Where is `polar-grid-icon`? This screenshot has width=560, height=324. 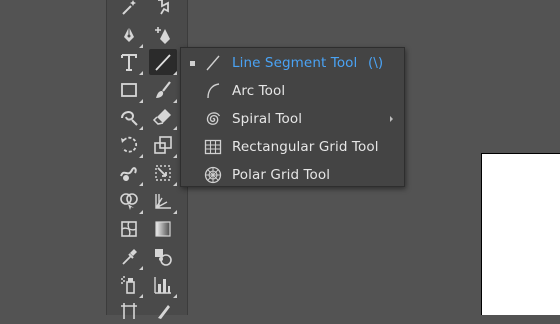 polar-grid-icon is located at coordinates (213, 175).